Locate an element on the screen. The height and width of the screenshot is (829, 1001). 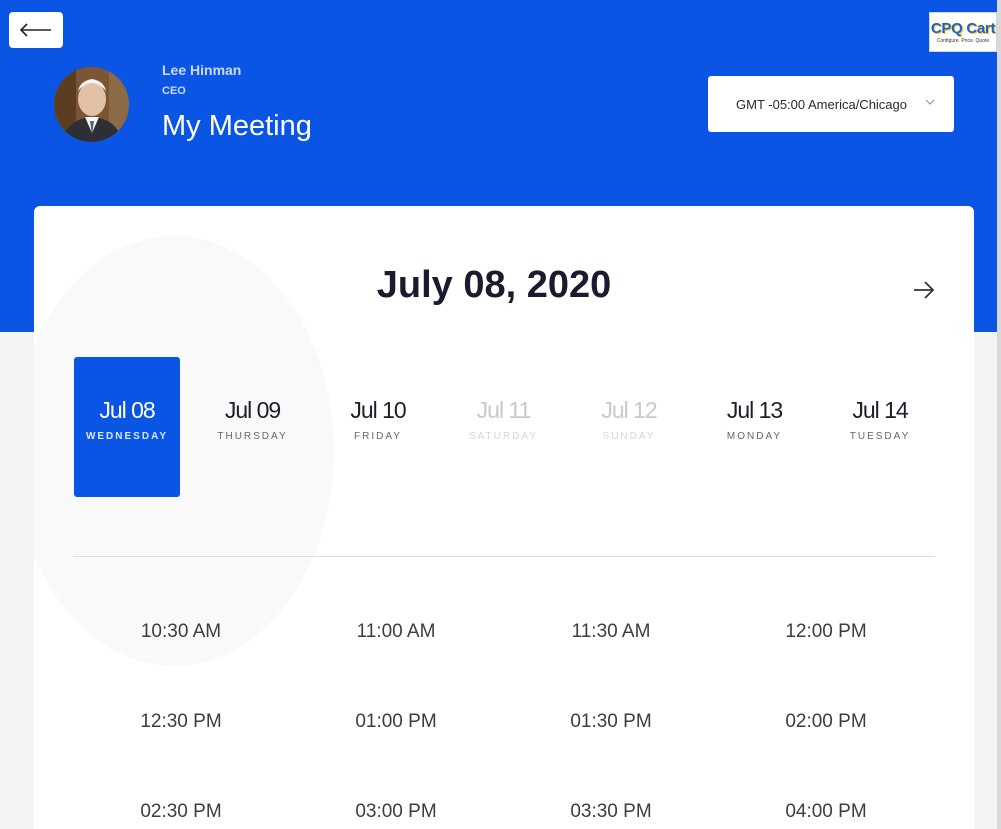
host-avatar is located at coordinates (91, 104).